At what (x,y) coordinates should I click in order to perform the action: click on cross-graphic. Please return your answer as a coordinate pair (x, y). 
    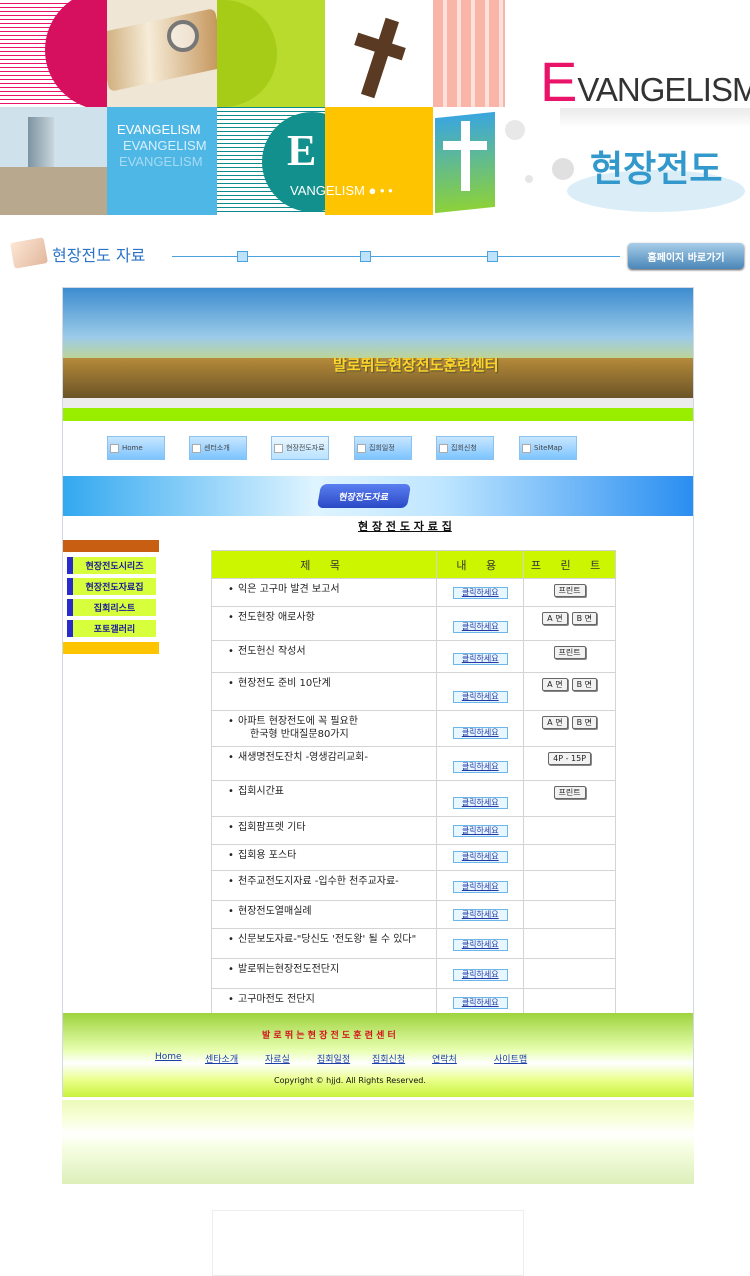
    Looking at the image, I should click on (469, 161).